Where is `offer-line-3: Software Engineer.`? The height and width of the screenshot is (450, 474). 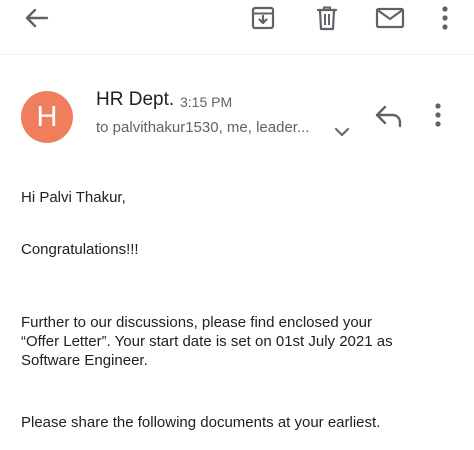
offer-line-3: Software Engineer. is located at coordinates (84, 360).